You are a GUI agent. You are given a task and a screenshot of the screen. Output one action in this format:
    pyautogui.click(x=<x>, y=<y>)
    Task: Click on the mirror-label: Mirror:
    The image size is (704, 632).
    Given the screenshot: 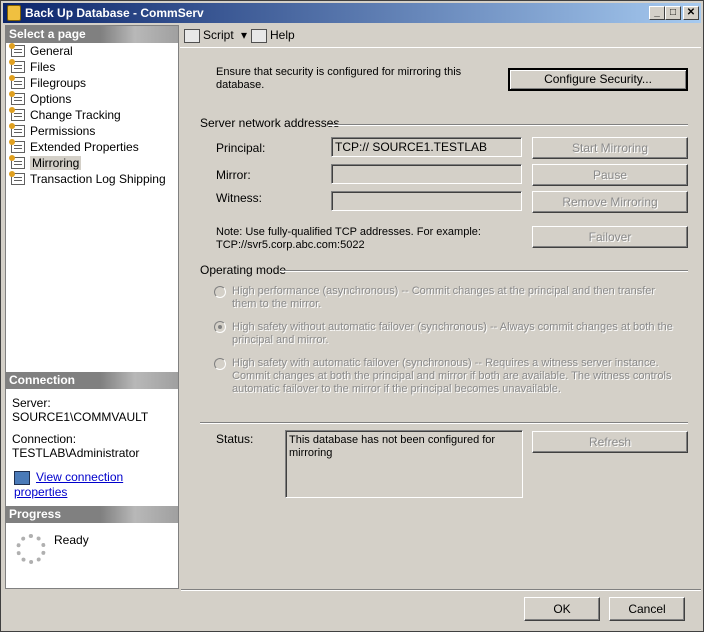 What is the action you would take?
    pyautogui.click(x=233, y=175)
    